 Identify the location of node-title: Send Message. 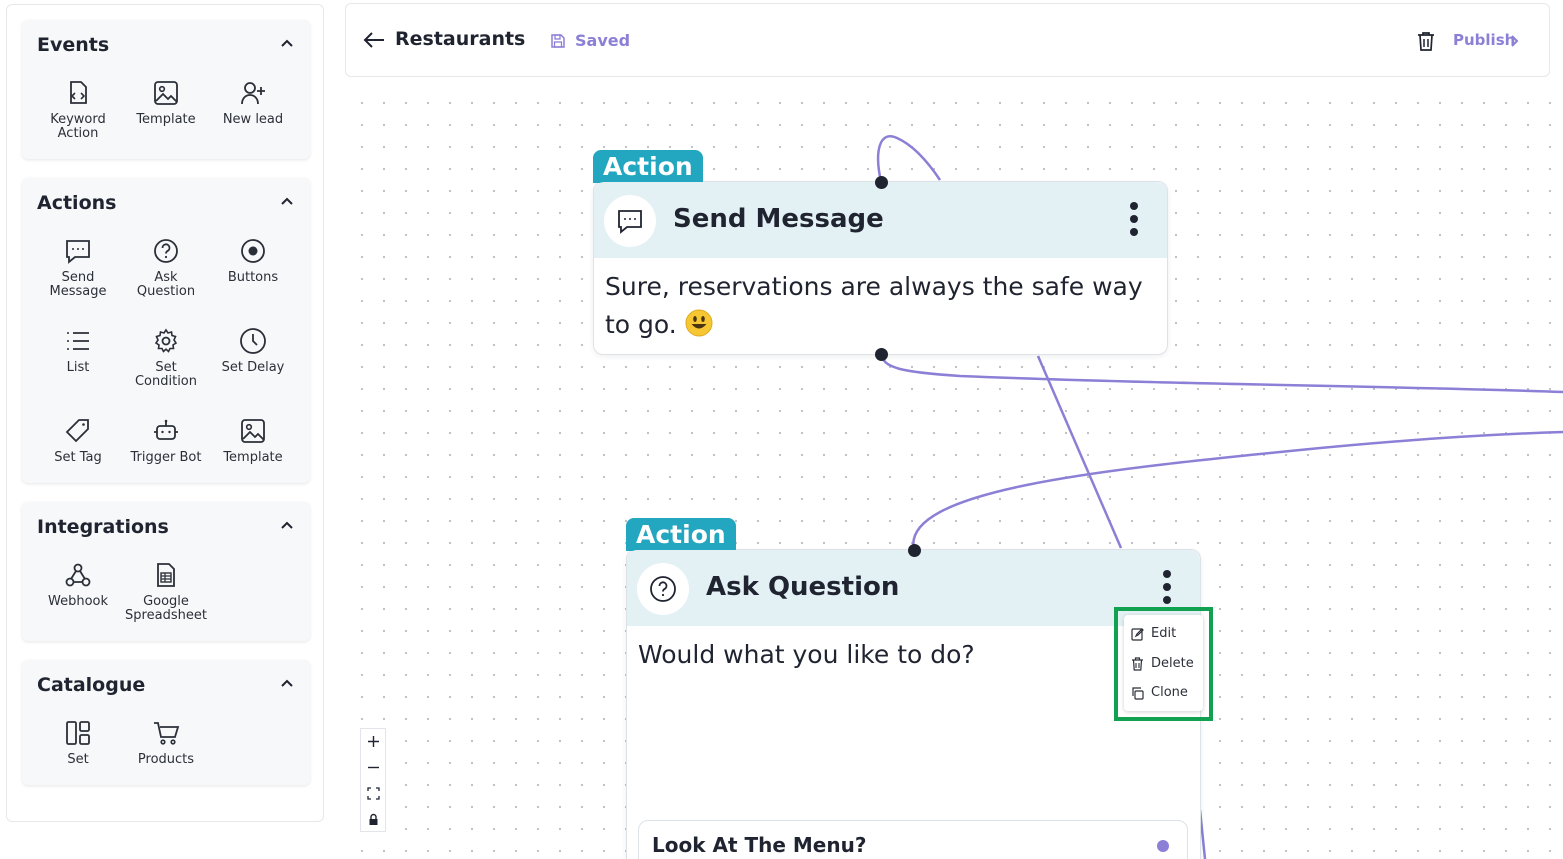
(778, 219).